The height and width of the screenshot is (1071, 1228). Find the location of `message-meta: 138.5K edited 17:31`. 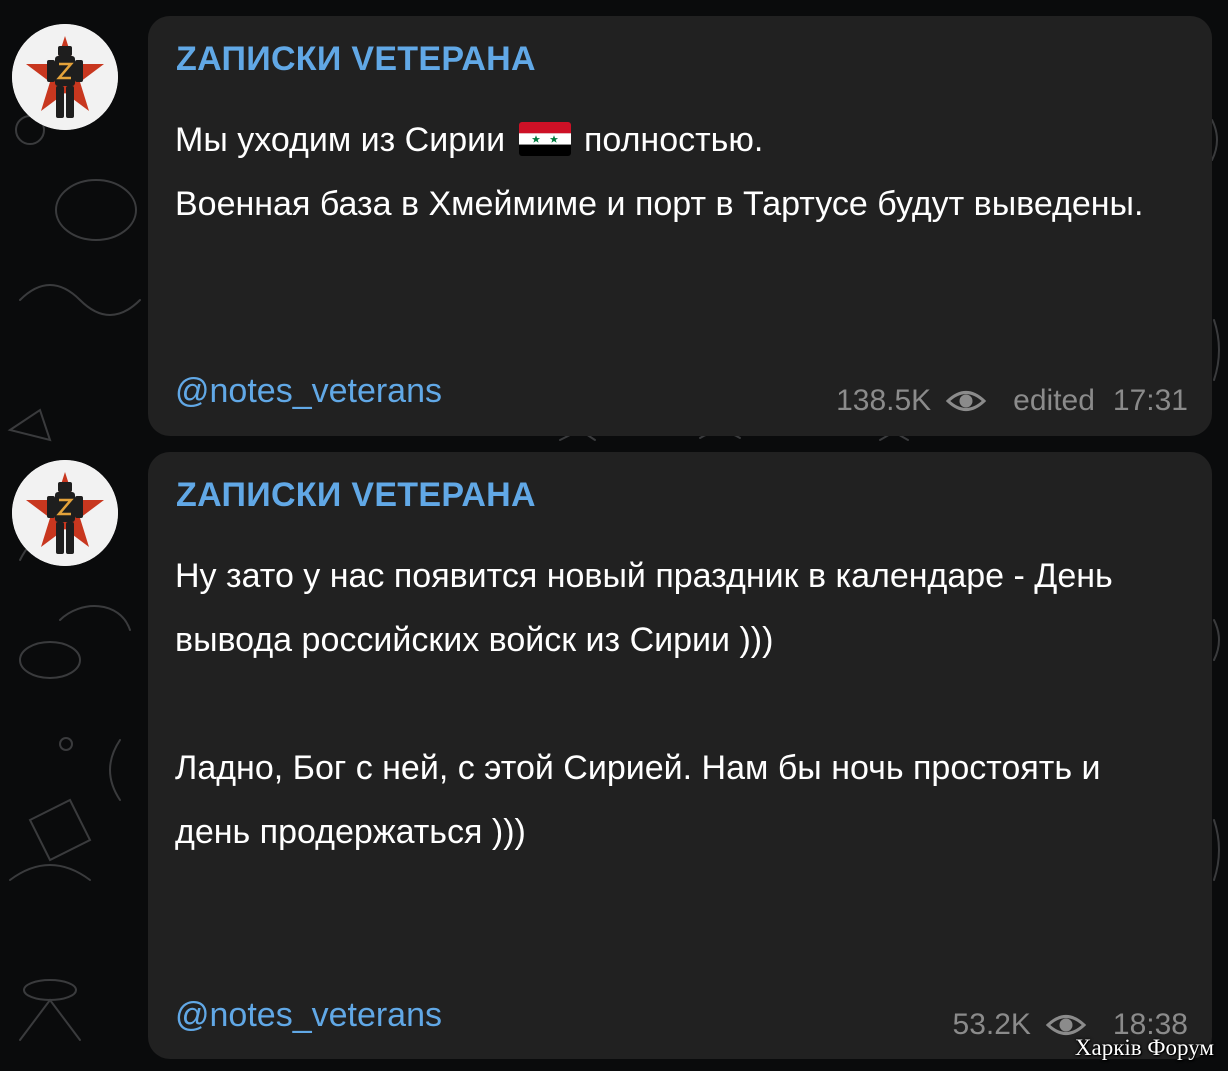

message-meta: 138.5K edited 17:31 is located at coordinates (1012, 401).